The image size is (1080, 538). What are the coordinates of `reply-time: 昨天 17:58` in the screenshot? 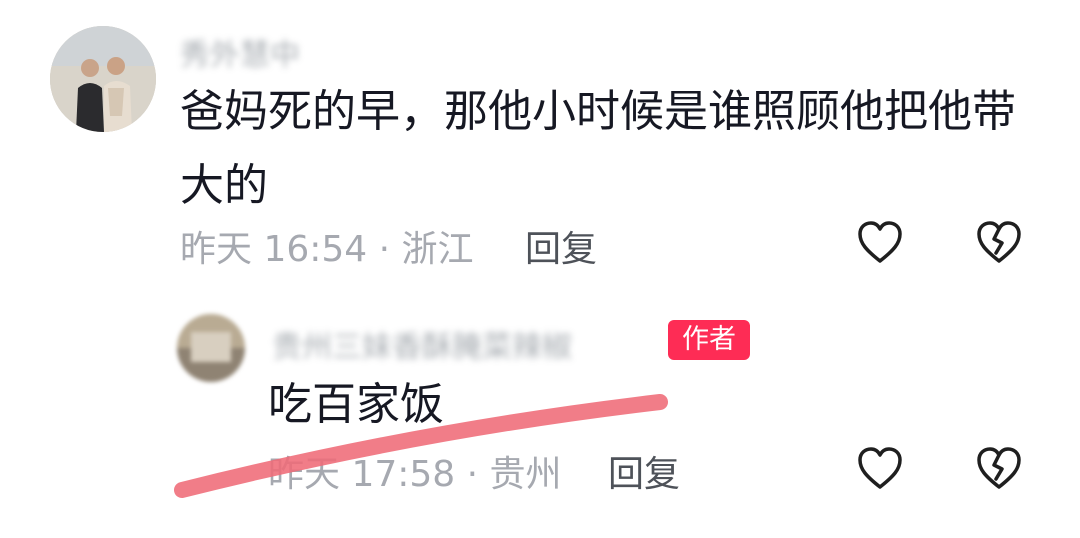 It's located at (362, 474).